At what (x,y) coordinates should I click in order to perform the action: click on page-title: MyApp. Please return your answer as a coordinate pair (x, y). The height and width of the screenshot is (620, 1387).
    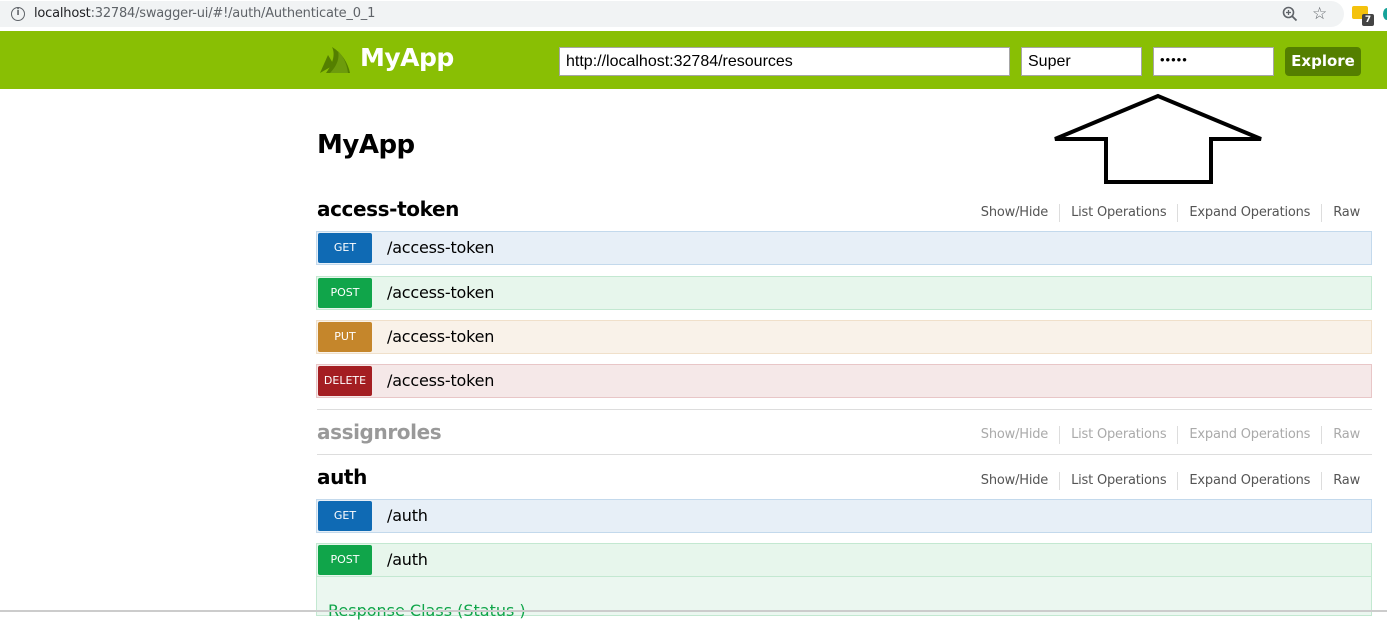
    Looking at the image, I should click on (366, 145).